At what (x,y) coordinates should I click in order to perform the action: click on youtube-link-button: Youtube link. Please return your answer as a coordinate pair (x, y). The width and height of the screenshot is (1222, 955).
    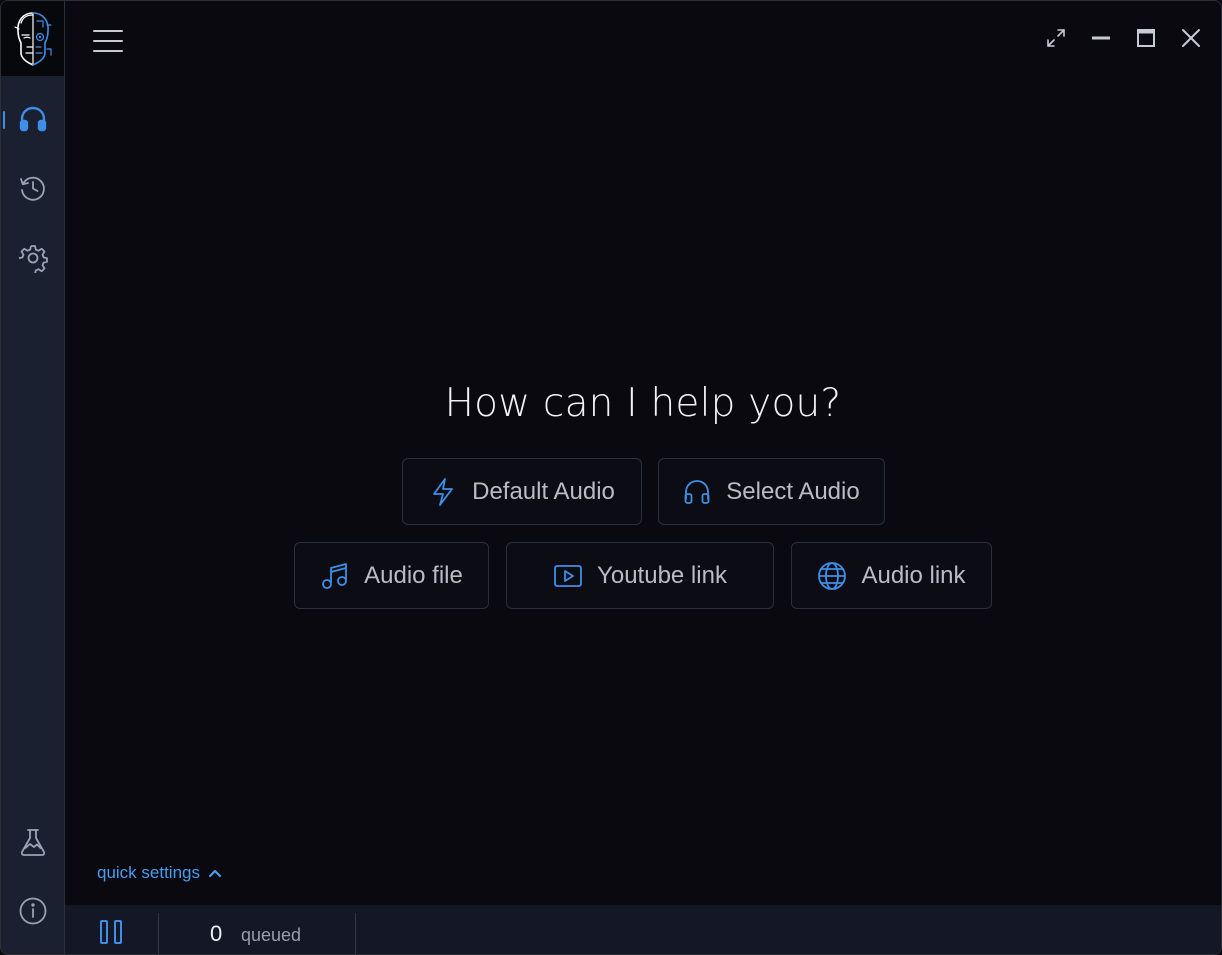
    Looking at the image, I should click on (640, 575).